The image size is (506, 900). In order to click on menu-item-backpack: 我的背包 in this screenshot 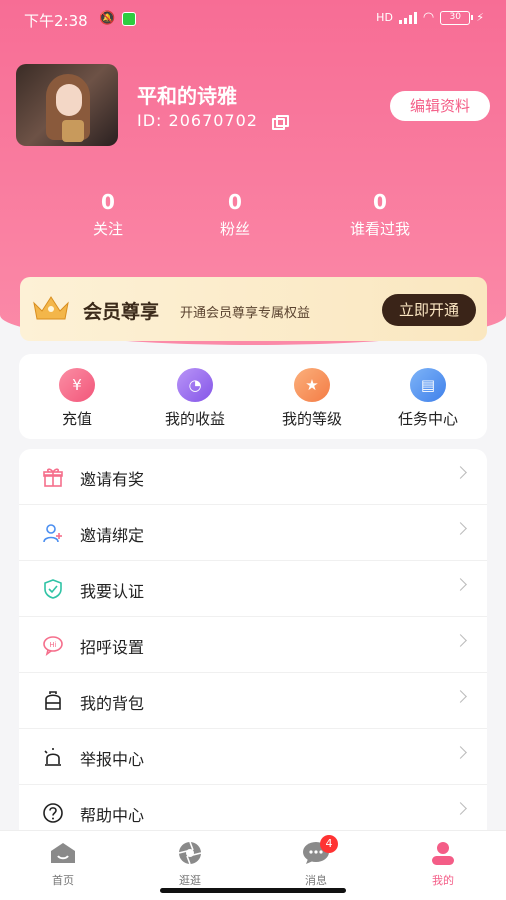, I will do `click(253, 701)`.